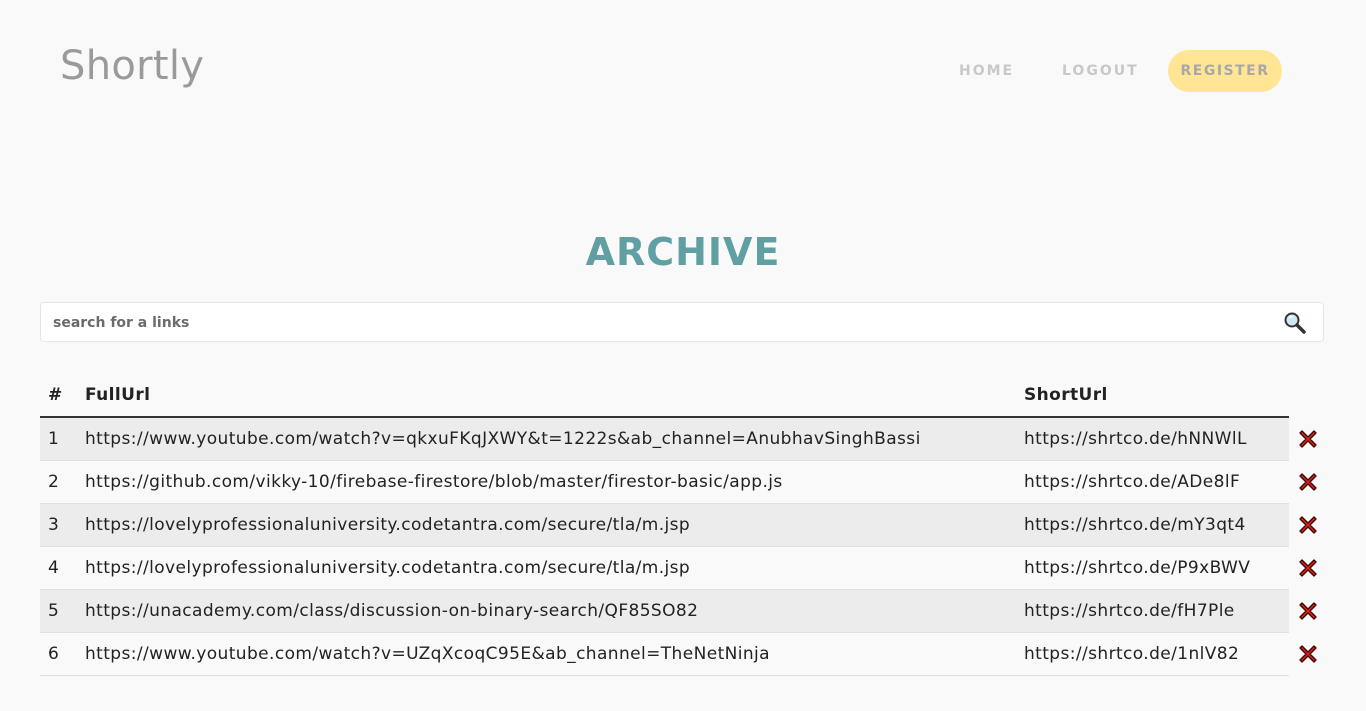 The width and height of the screenshot is (1366, 711). What do you see at coordinates (62, 482) in the screenshot?
I see `row-number: 2` at bounding box center [62, 482].